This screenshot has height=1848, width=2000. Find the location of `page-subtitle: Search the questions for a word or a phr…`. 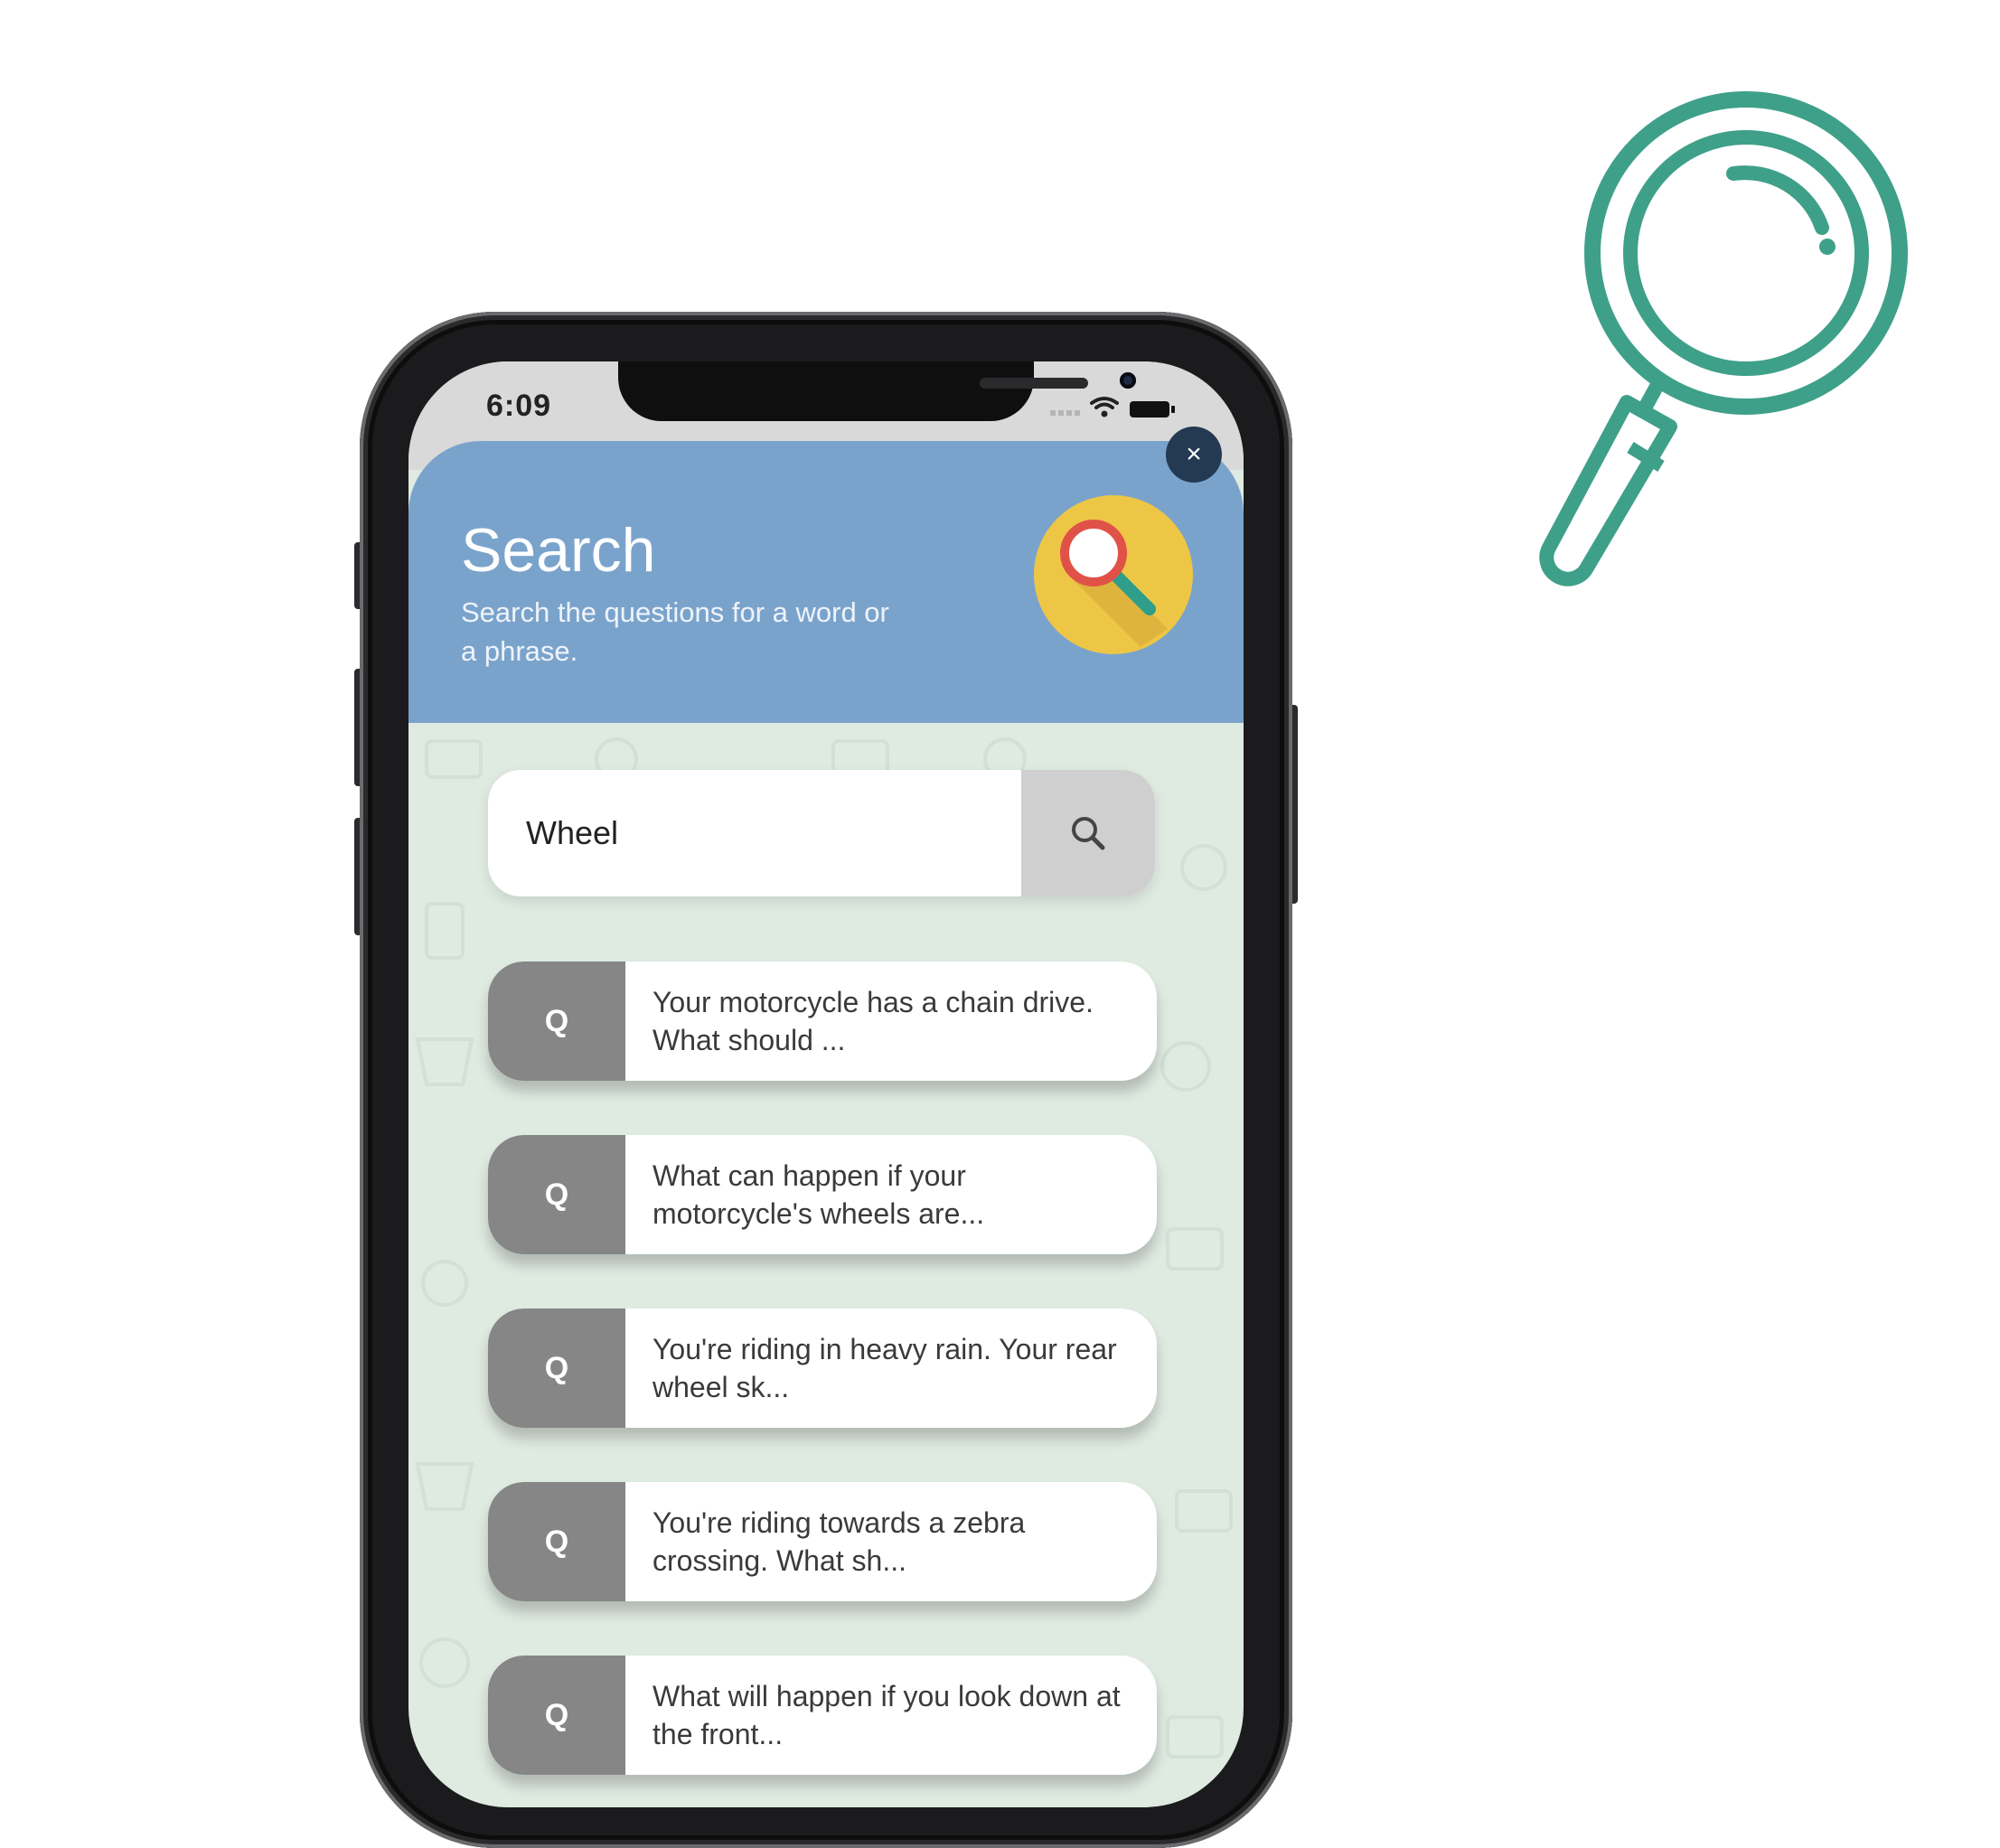

page-subtitle: Search the questions for a word or a phr… is located at coordinates (675, 631).